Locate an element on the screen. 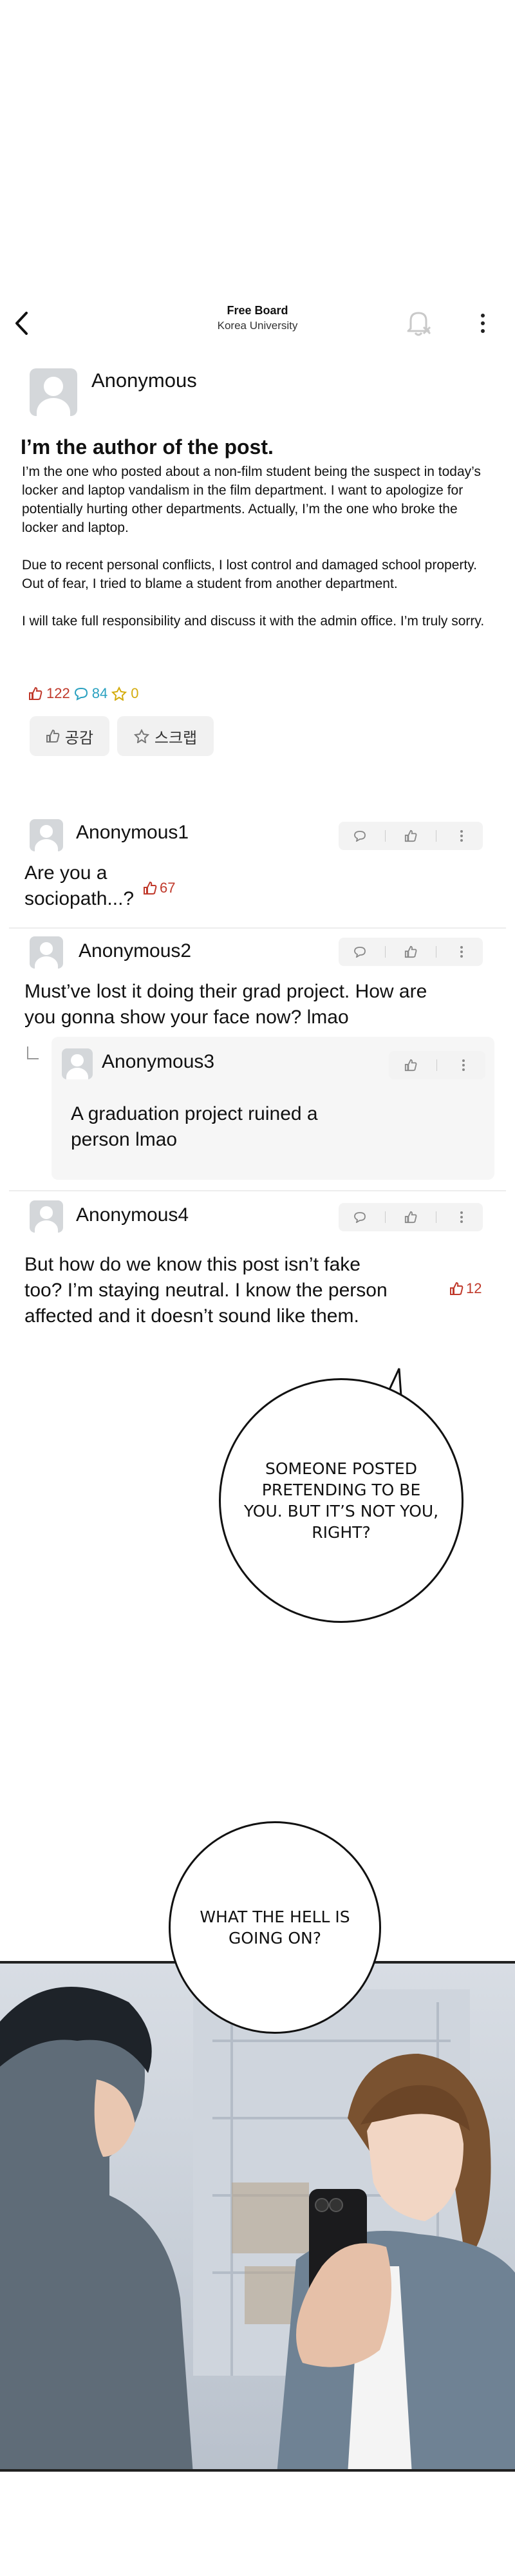 This screenshot has height=2576, width=515. notification-button is located at coordinates (419, 322).